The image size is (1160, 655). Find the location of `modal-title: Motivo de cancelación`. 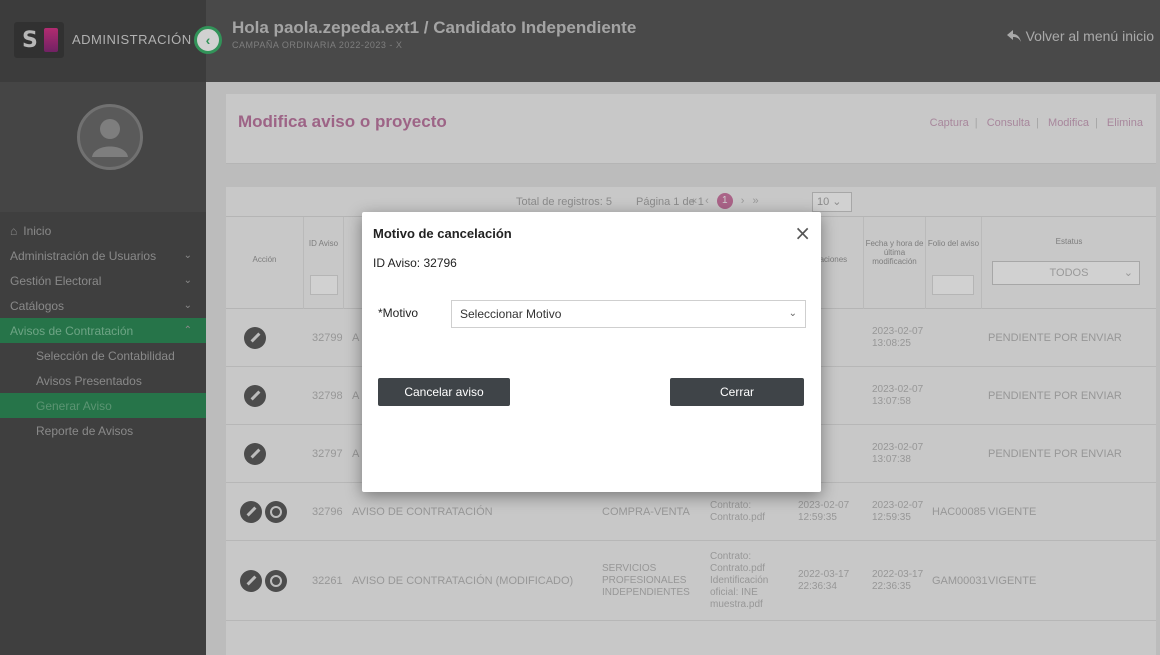

modal-title: Motivo de cancelación is located at coordinates (442, 233).